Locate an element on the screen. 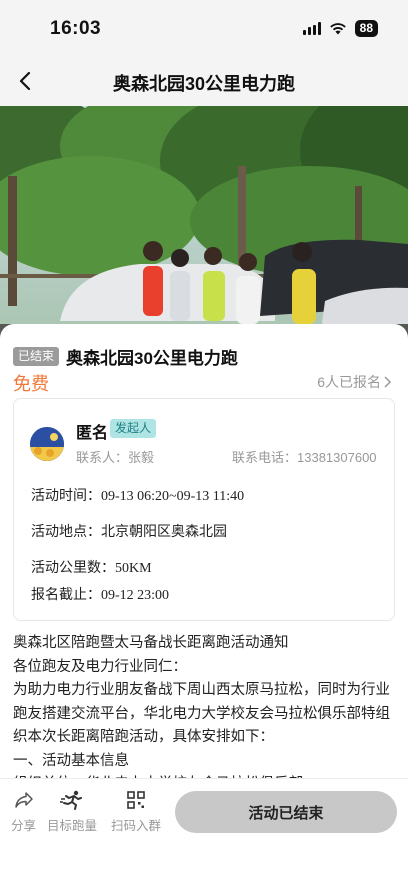 Image resolution: width=408 pixels, height=883 pixels. title-row: 已结束 奥森北园30公里电力跑 is located at coordinates (125, 356).